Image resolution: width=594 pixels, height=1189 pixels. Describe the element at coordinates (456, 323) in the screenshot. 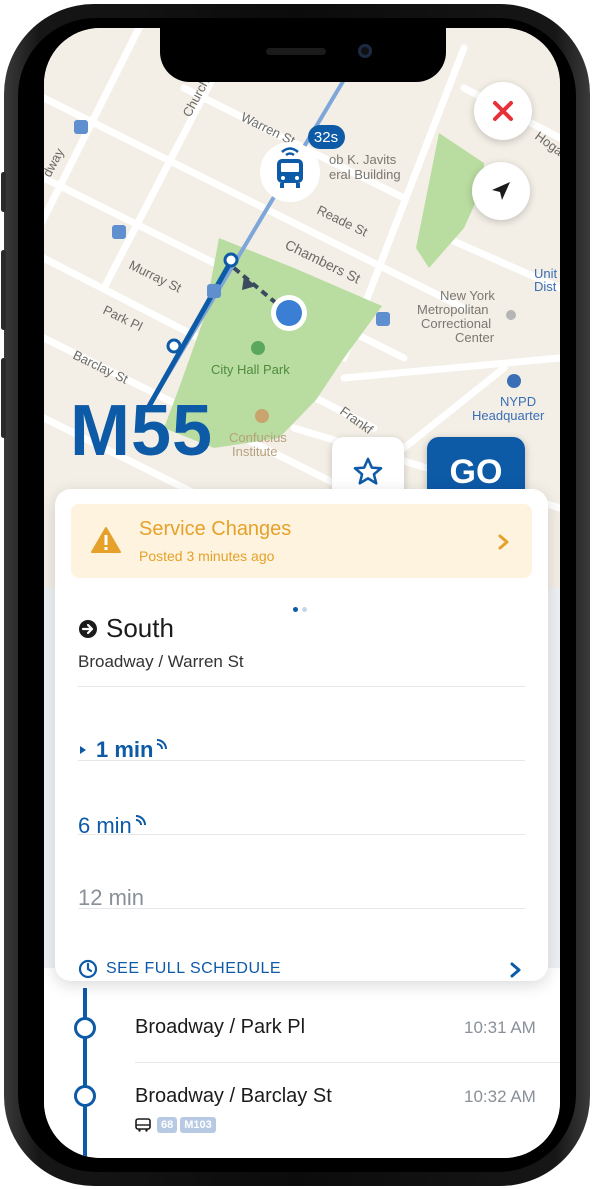

I see `place-label-mcc-3: Correctional` at that location.